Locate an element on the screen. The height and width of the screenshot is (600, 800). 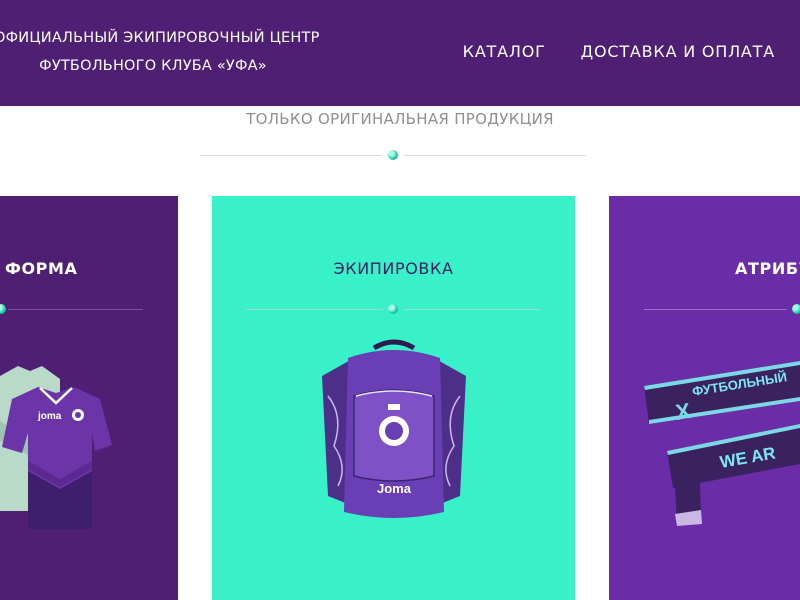
category-title-attributes: АТРИБУ is located at coordinates (767, 268).